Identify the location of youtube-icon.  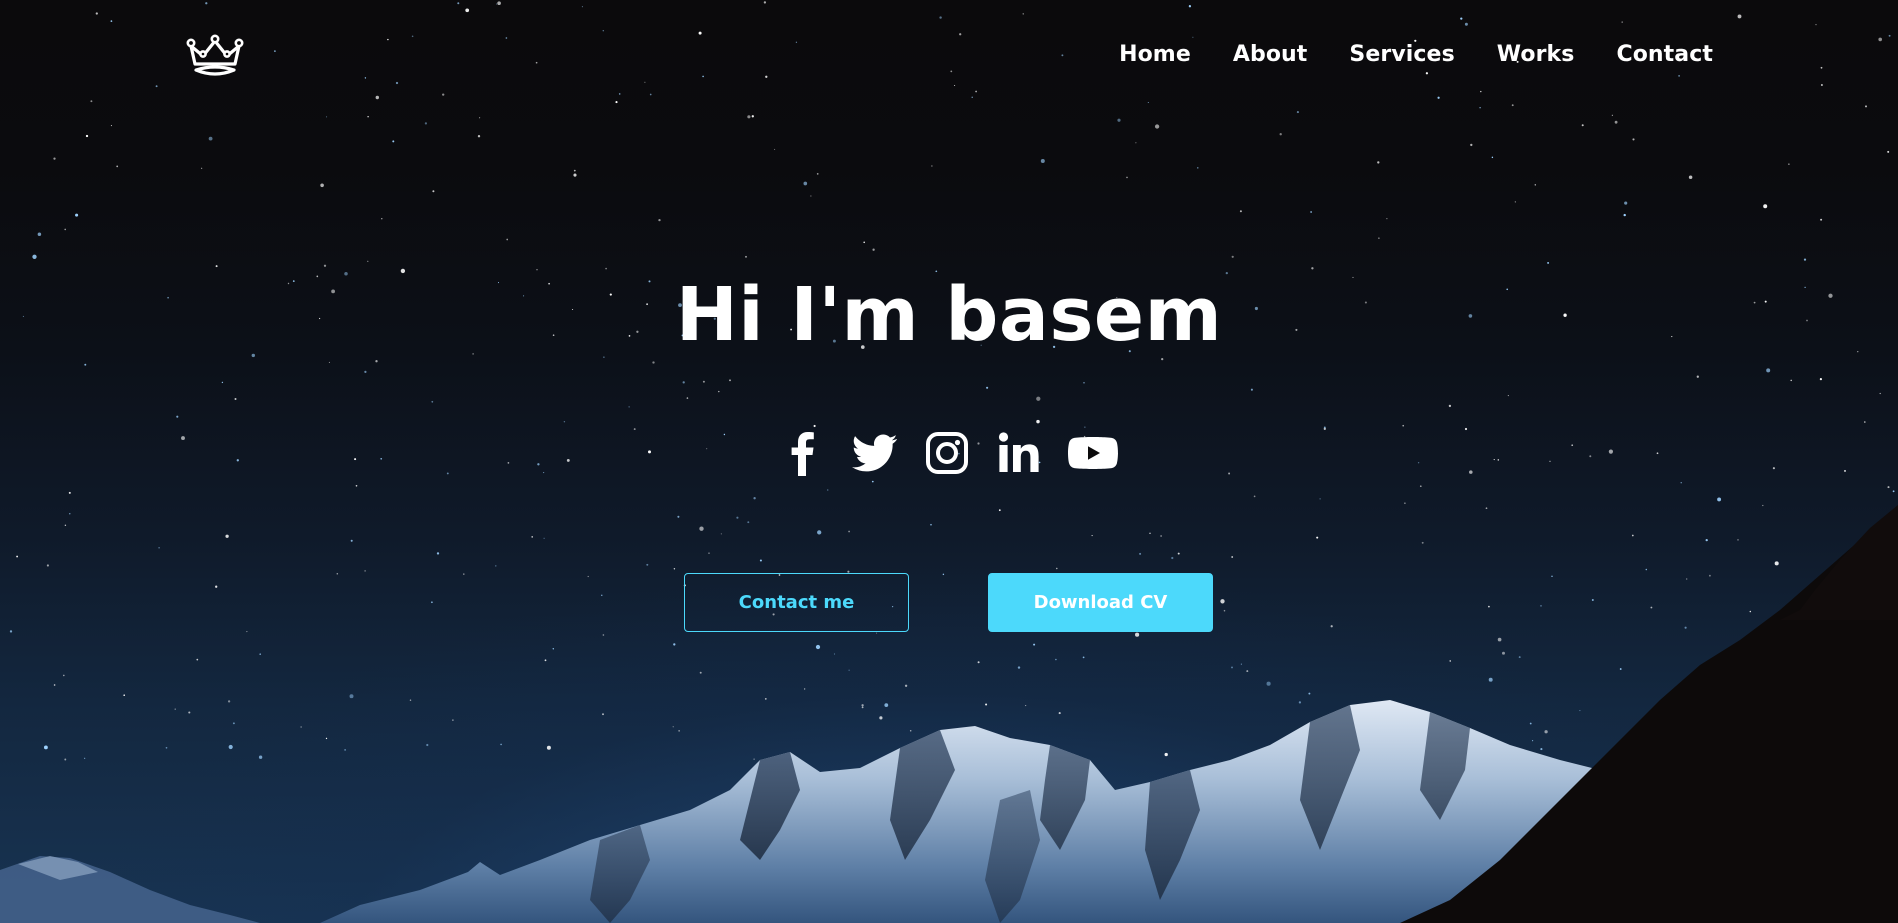
(1093, 453).